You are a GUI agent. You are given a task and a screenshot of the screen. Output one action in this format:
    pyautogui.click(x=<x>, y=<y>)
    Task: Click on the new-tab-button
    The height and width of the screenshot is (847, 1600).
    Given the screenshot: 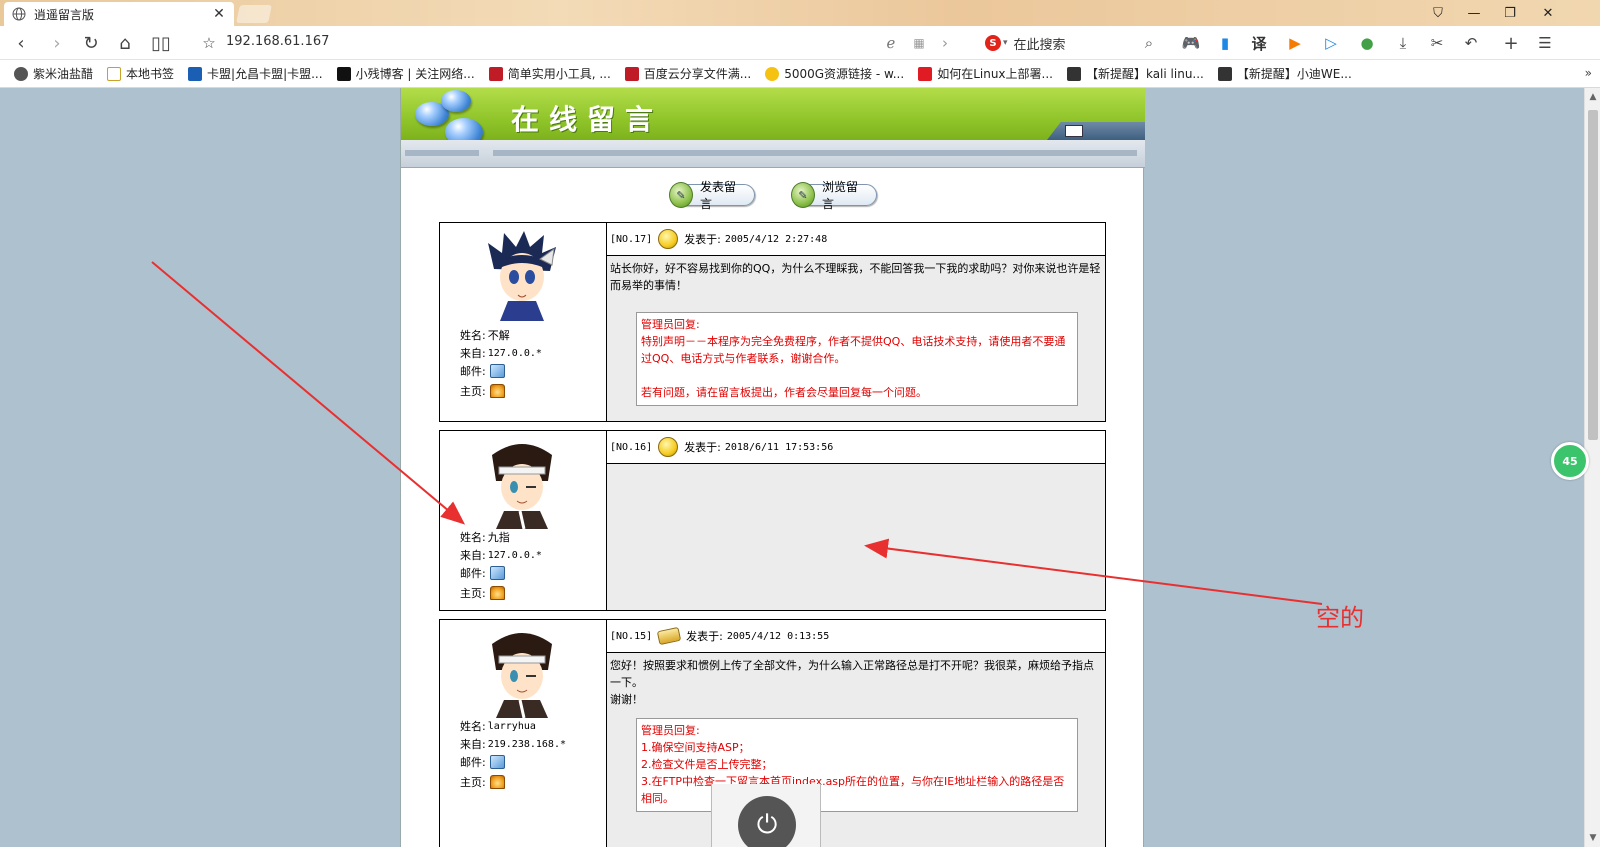 What is the action you would take?
    pyautogui.click(x=254, y=14)
    